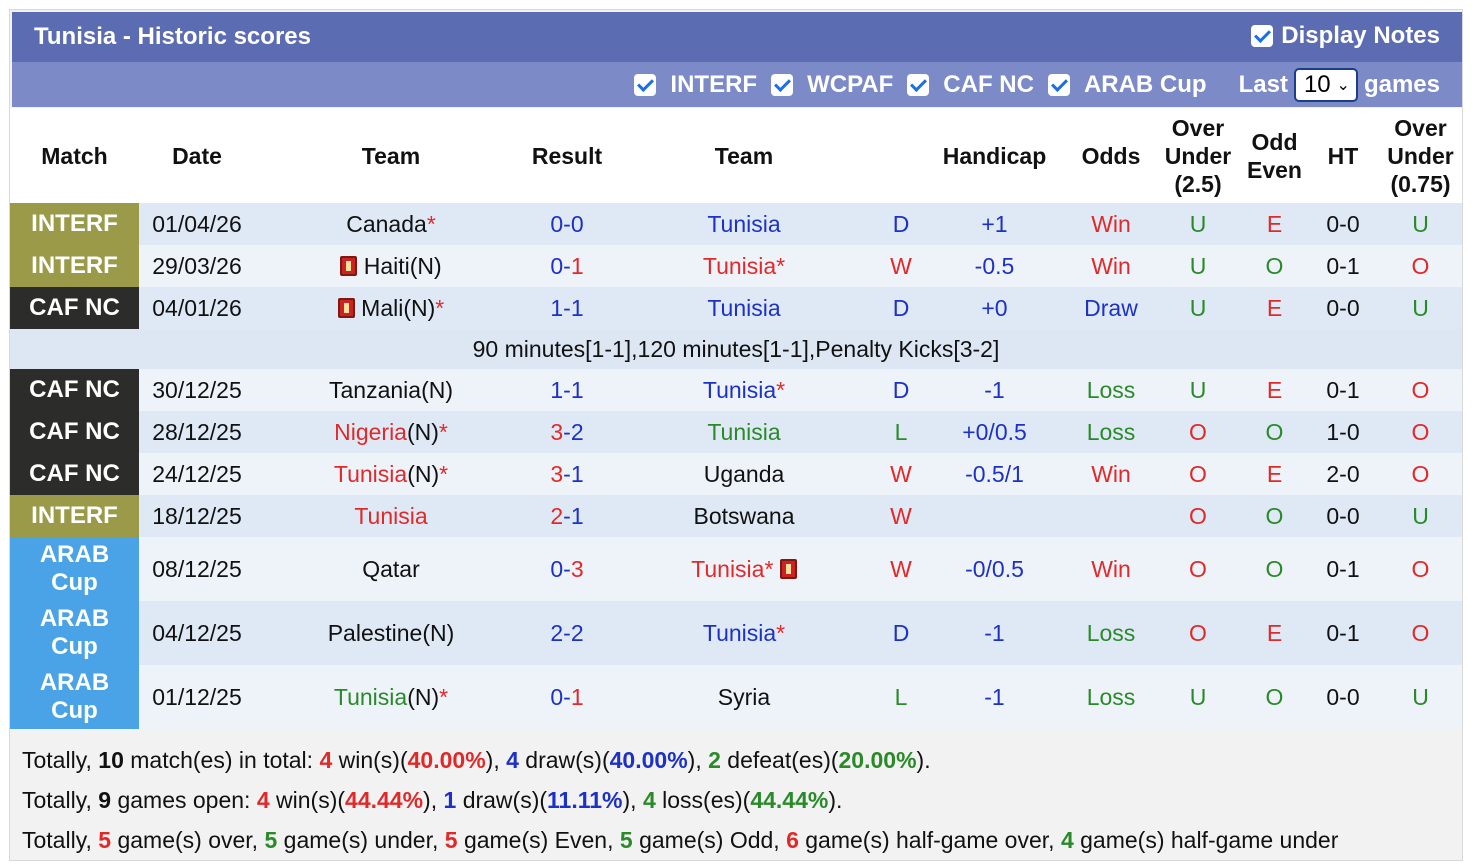 The width and height of the screenshot is (1472, 868). Describe the element at coordinates (782, 85) in the screenshot. I see `filter-wcpaf-checkbox` at that location.